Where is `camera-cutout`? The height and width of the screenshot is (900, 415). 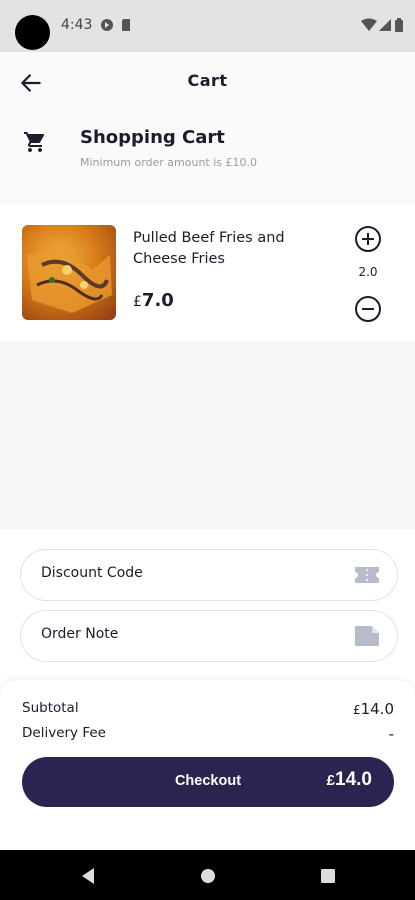
camera-cutout is located at coordinates (32, 32).